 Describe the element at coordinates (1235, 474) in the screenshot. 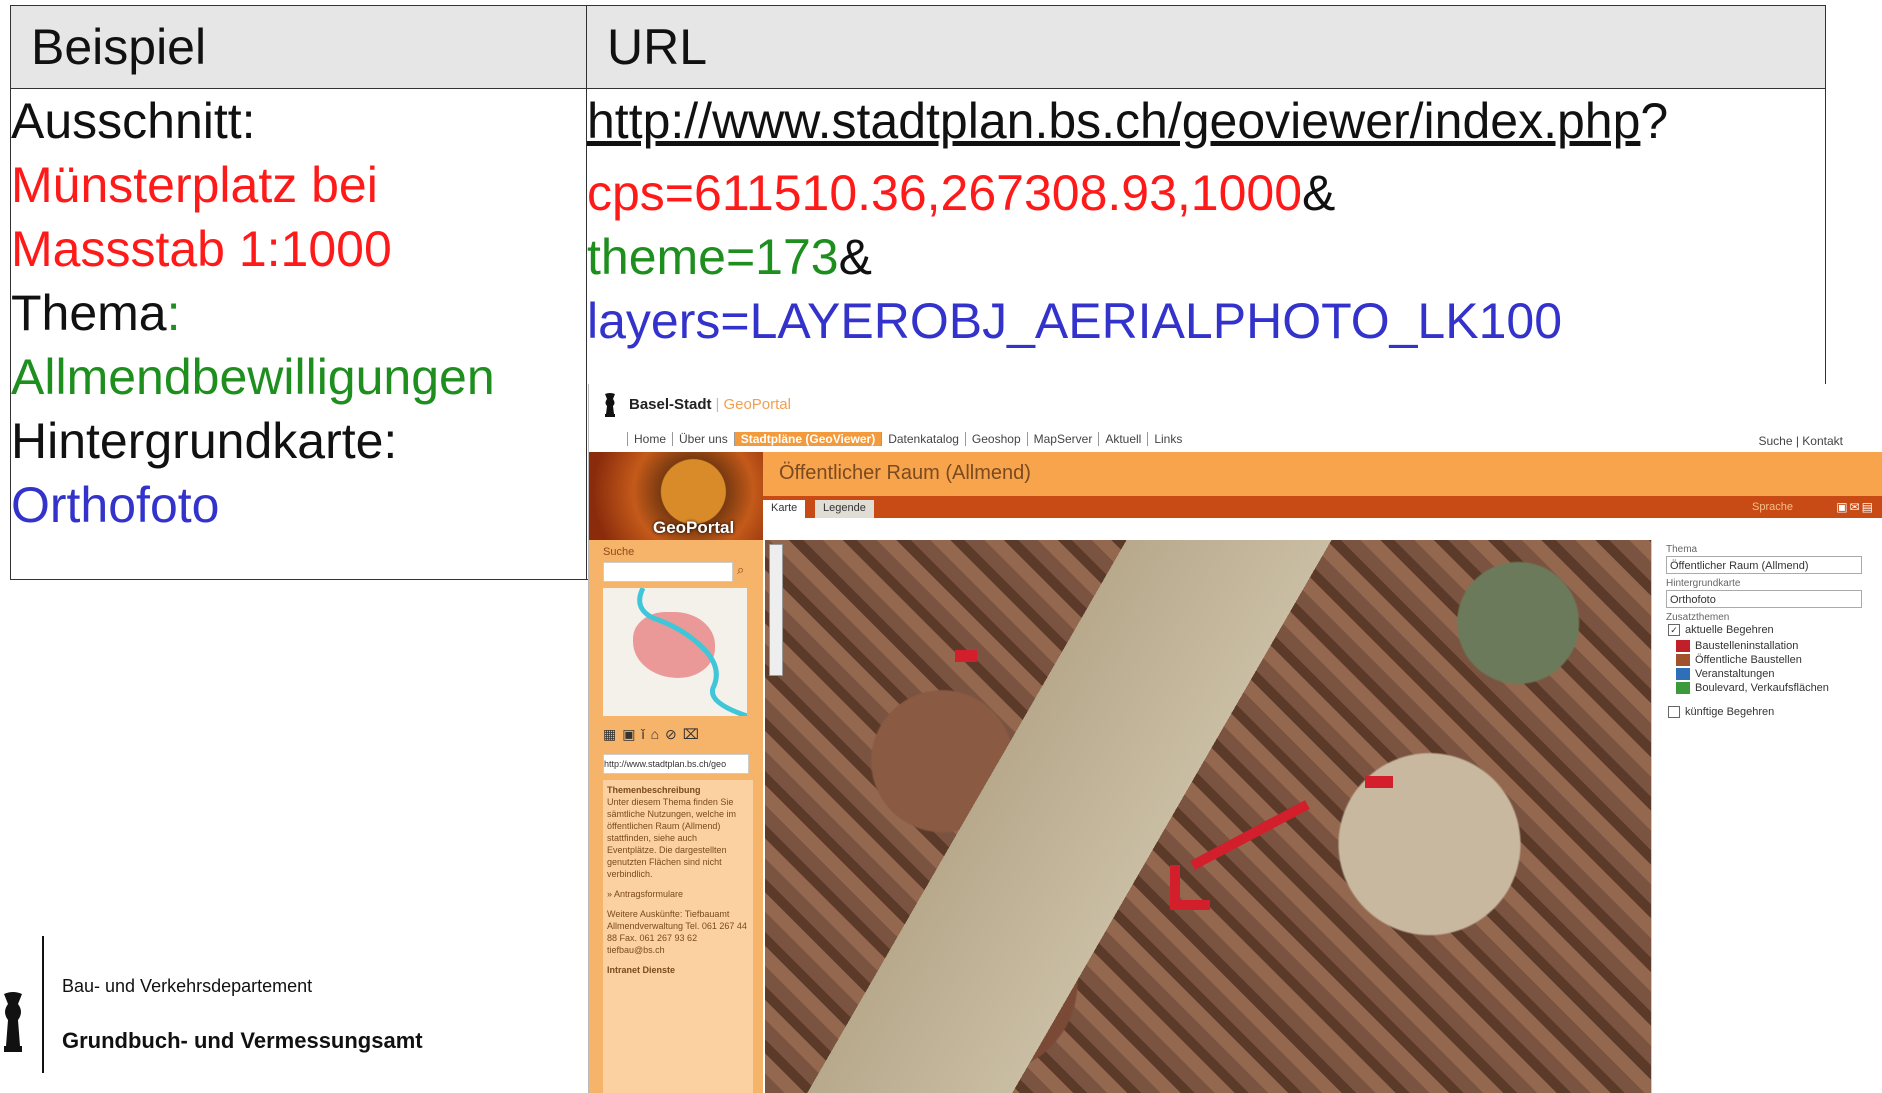

I see `page-banner: Öffentlicher Raum (Allmend)` at that location.